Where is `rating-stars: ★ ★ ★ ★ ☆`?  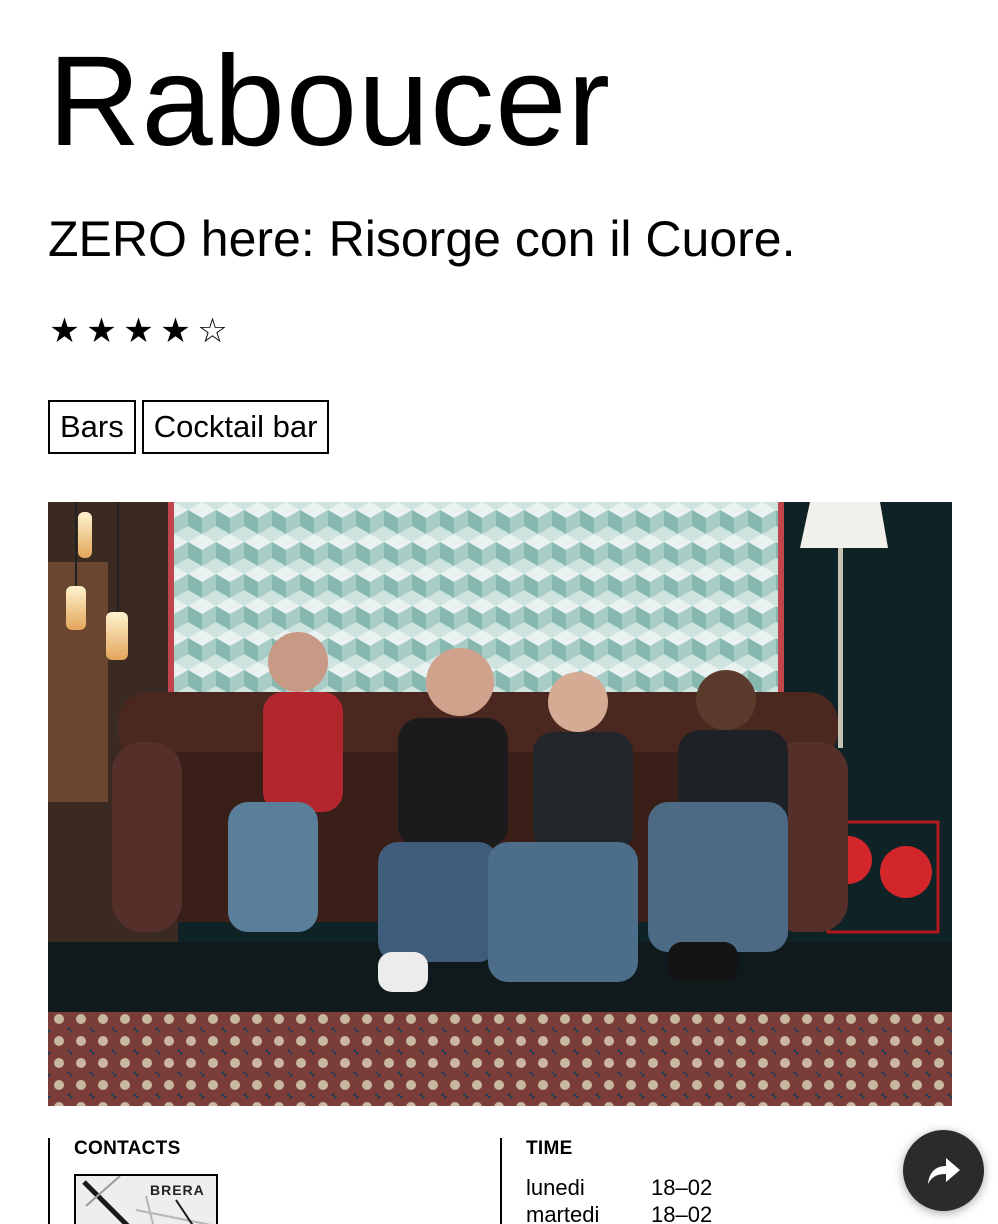
rating-stars: ★ ★ ★ ★ ☆ is located at coordinates (138, 331).